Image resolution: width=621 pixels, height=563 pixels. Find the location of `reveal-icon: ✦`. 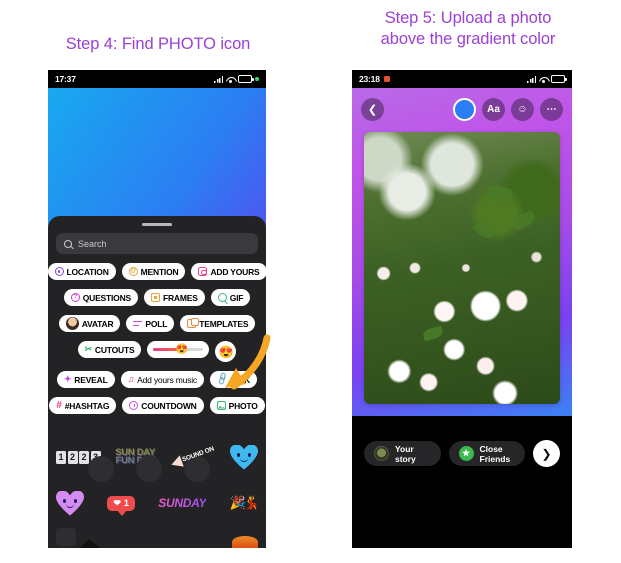

reveal-icon: ✦ is located at coordinates (67, 379).